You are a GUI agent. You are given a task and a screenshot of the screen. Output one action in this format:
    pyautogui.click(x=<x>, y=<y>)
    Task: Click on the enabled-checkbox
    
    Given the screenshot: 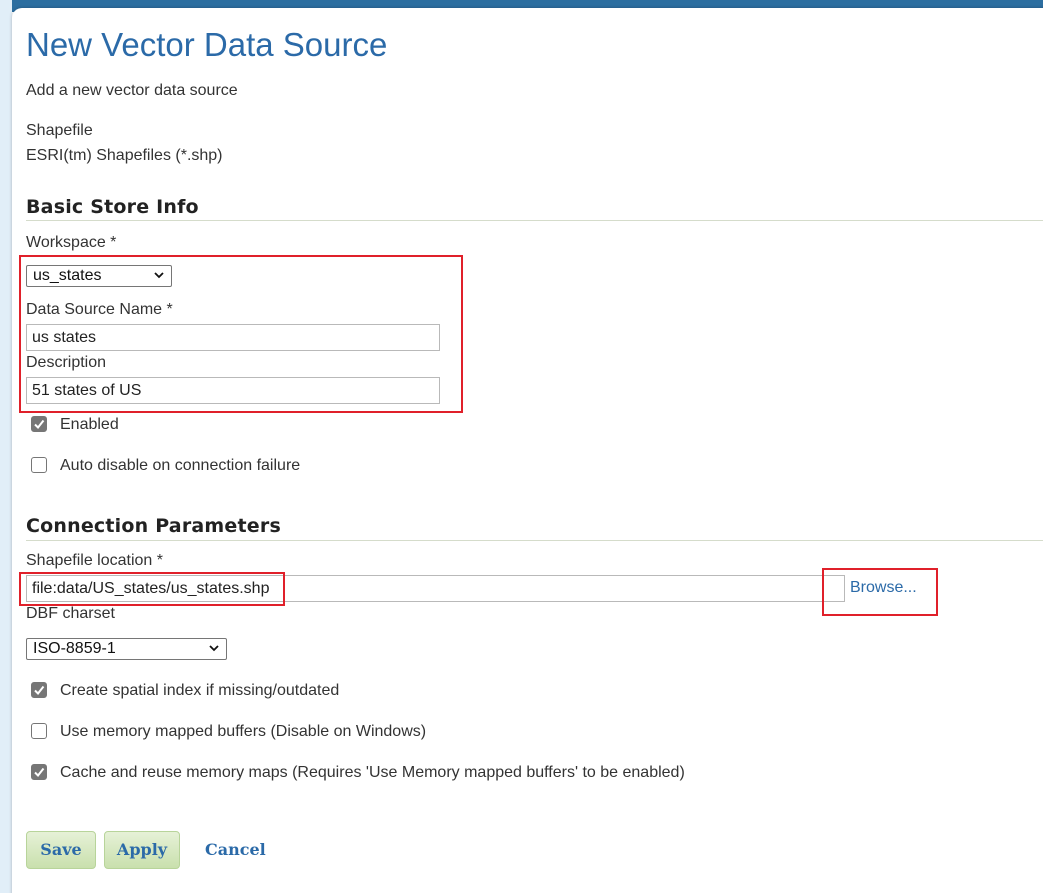 What is the action you would take?
    pyautogui.click(x=39, y=424)
    